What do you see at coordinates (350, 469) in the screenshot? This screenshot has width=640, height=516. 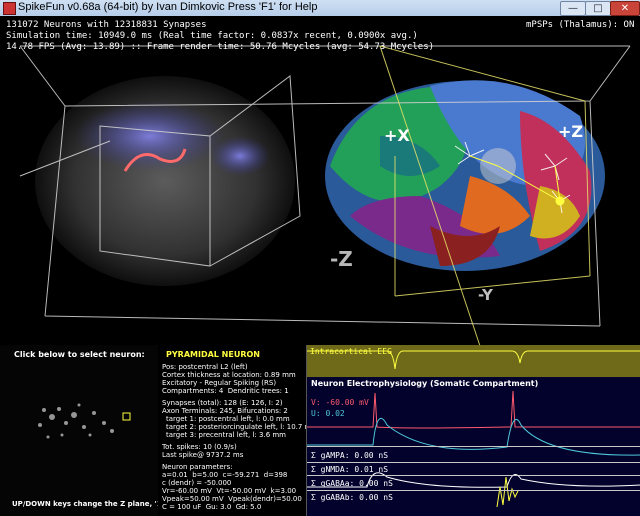 I see `gnmda-label: Σ gNMDA: 0.01 nS` at bounding box center [350, 469].